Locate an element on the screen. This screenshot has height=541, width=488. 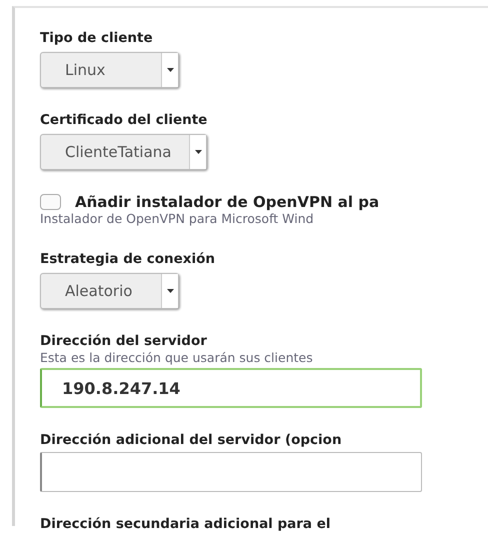
dropdown: ClienteTatiana is located at coordinates (124, 152).